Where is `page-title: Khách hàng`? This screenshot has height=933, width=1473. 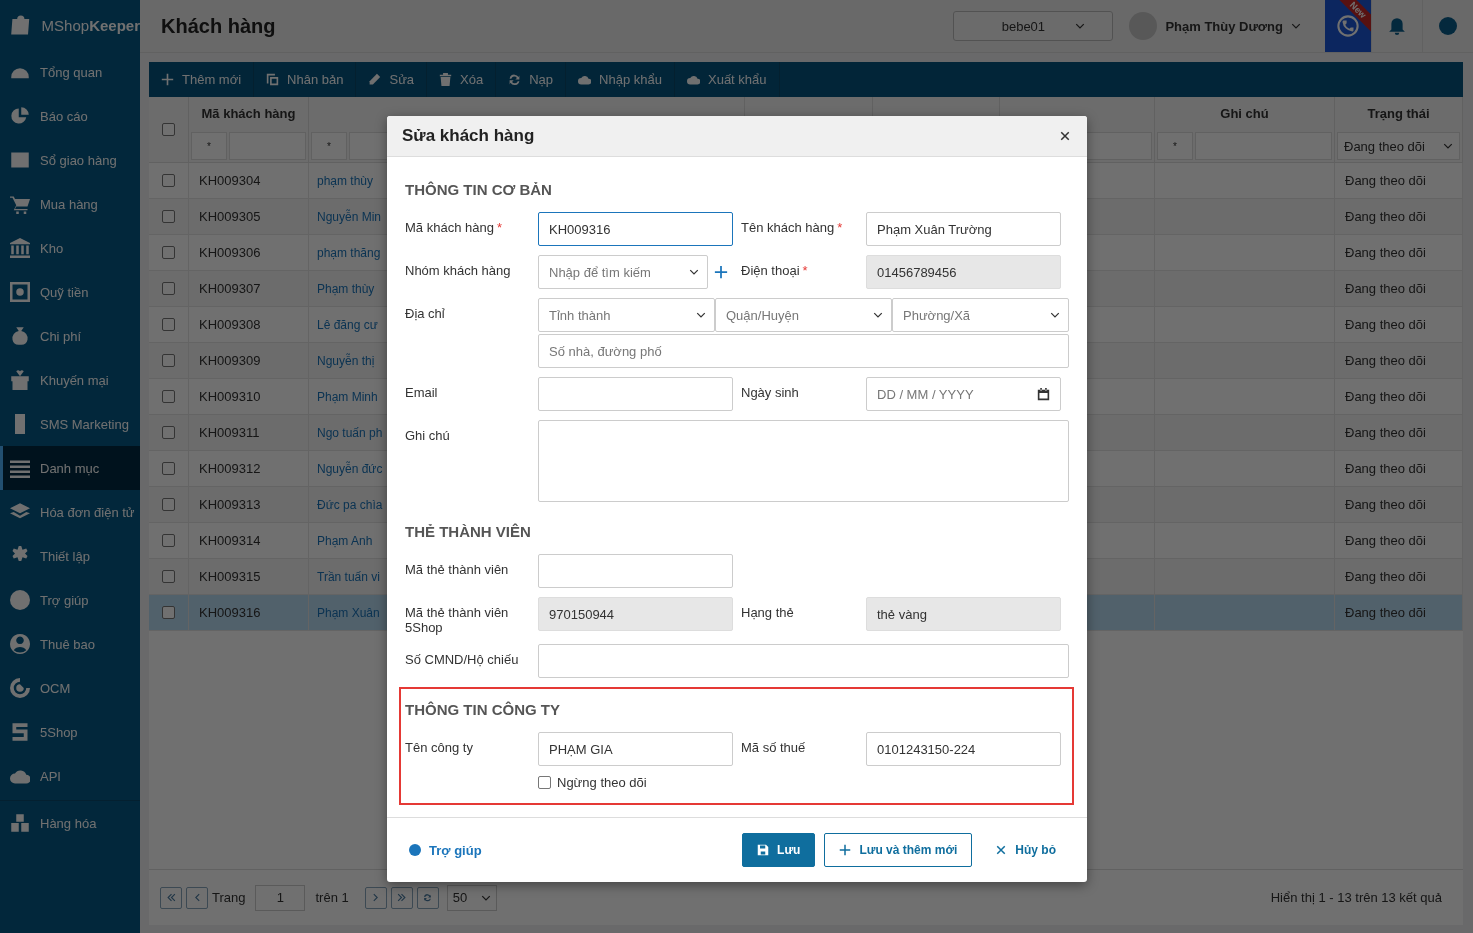 page-title: Khách hàng is located at coordinates (219, 26).